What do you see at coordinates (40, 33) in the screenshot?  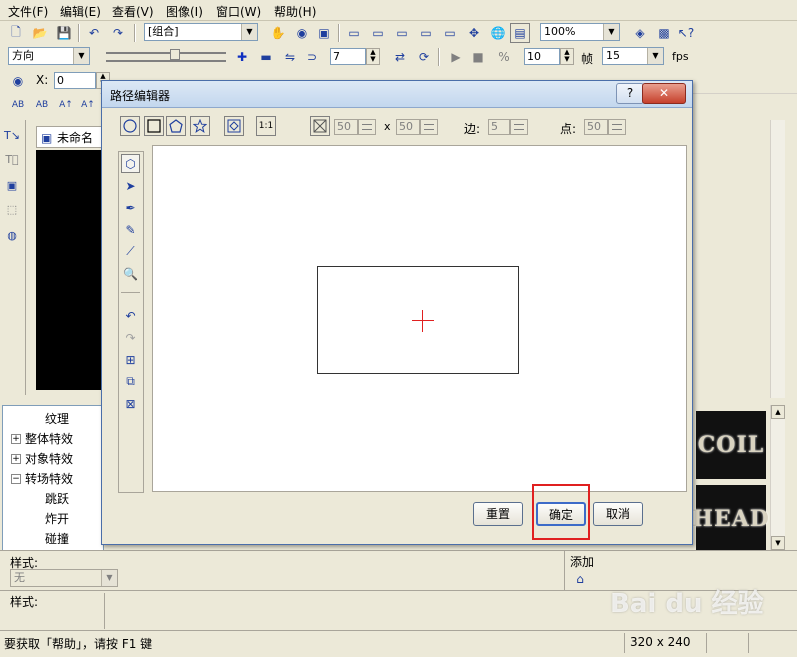 I see `open-folder-icon: 📂` at bounding box center [40, 33].